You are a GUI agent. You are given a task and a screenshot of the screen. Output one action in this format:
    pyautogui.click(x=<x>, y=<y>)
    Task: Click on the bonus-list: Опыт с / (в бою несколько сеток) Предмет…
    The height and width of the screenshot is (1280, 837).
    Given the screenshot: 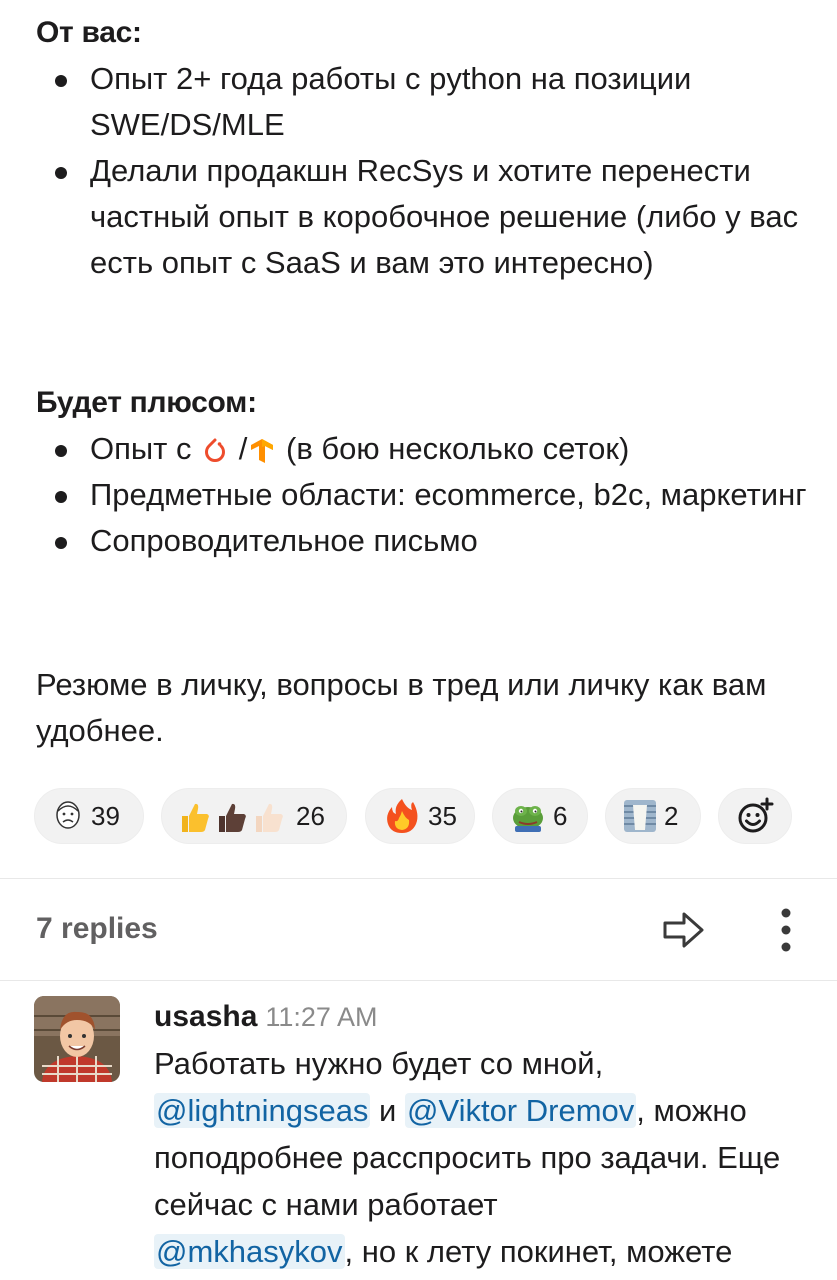 What is the action you would take?
    pyautogui.click(x=421, y=495)
    